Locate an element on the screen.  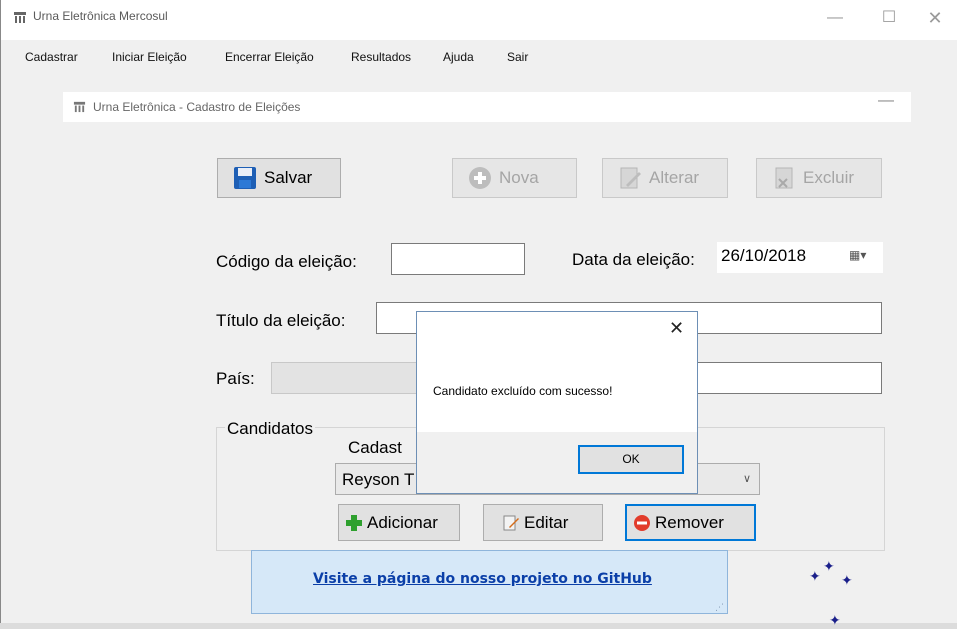
edit-icon is located at coordinates (511, 522).